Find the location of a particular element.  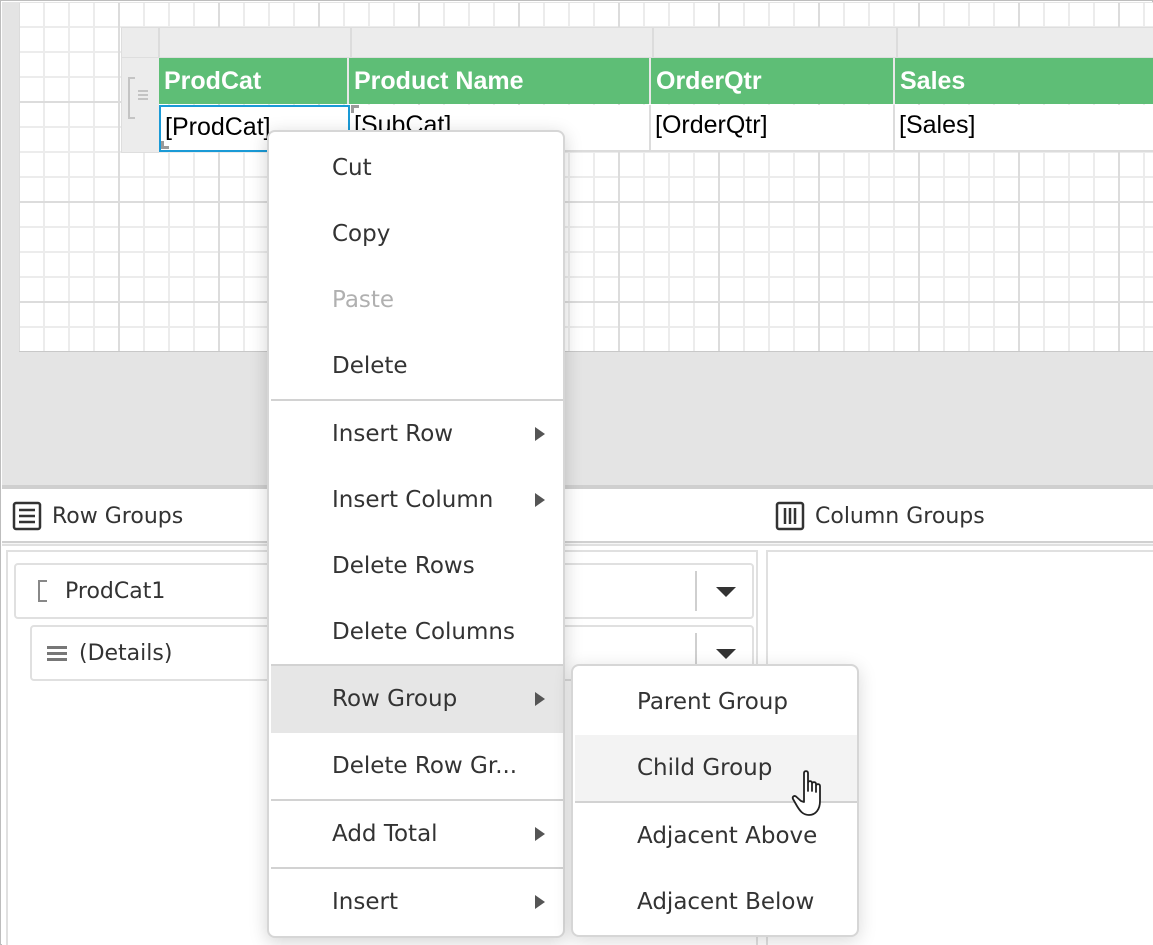

submenu-item-adjacent-below: Adjacent Below is located at coordinates (716, 902).